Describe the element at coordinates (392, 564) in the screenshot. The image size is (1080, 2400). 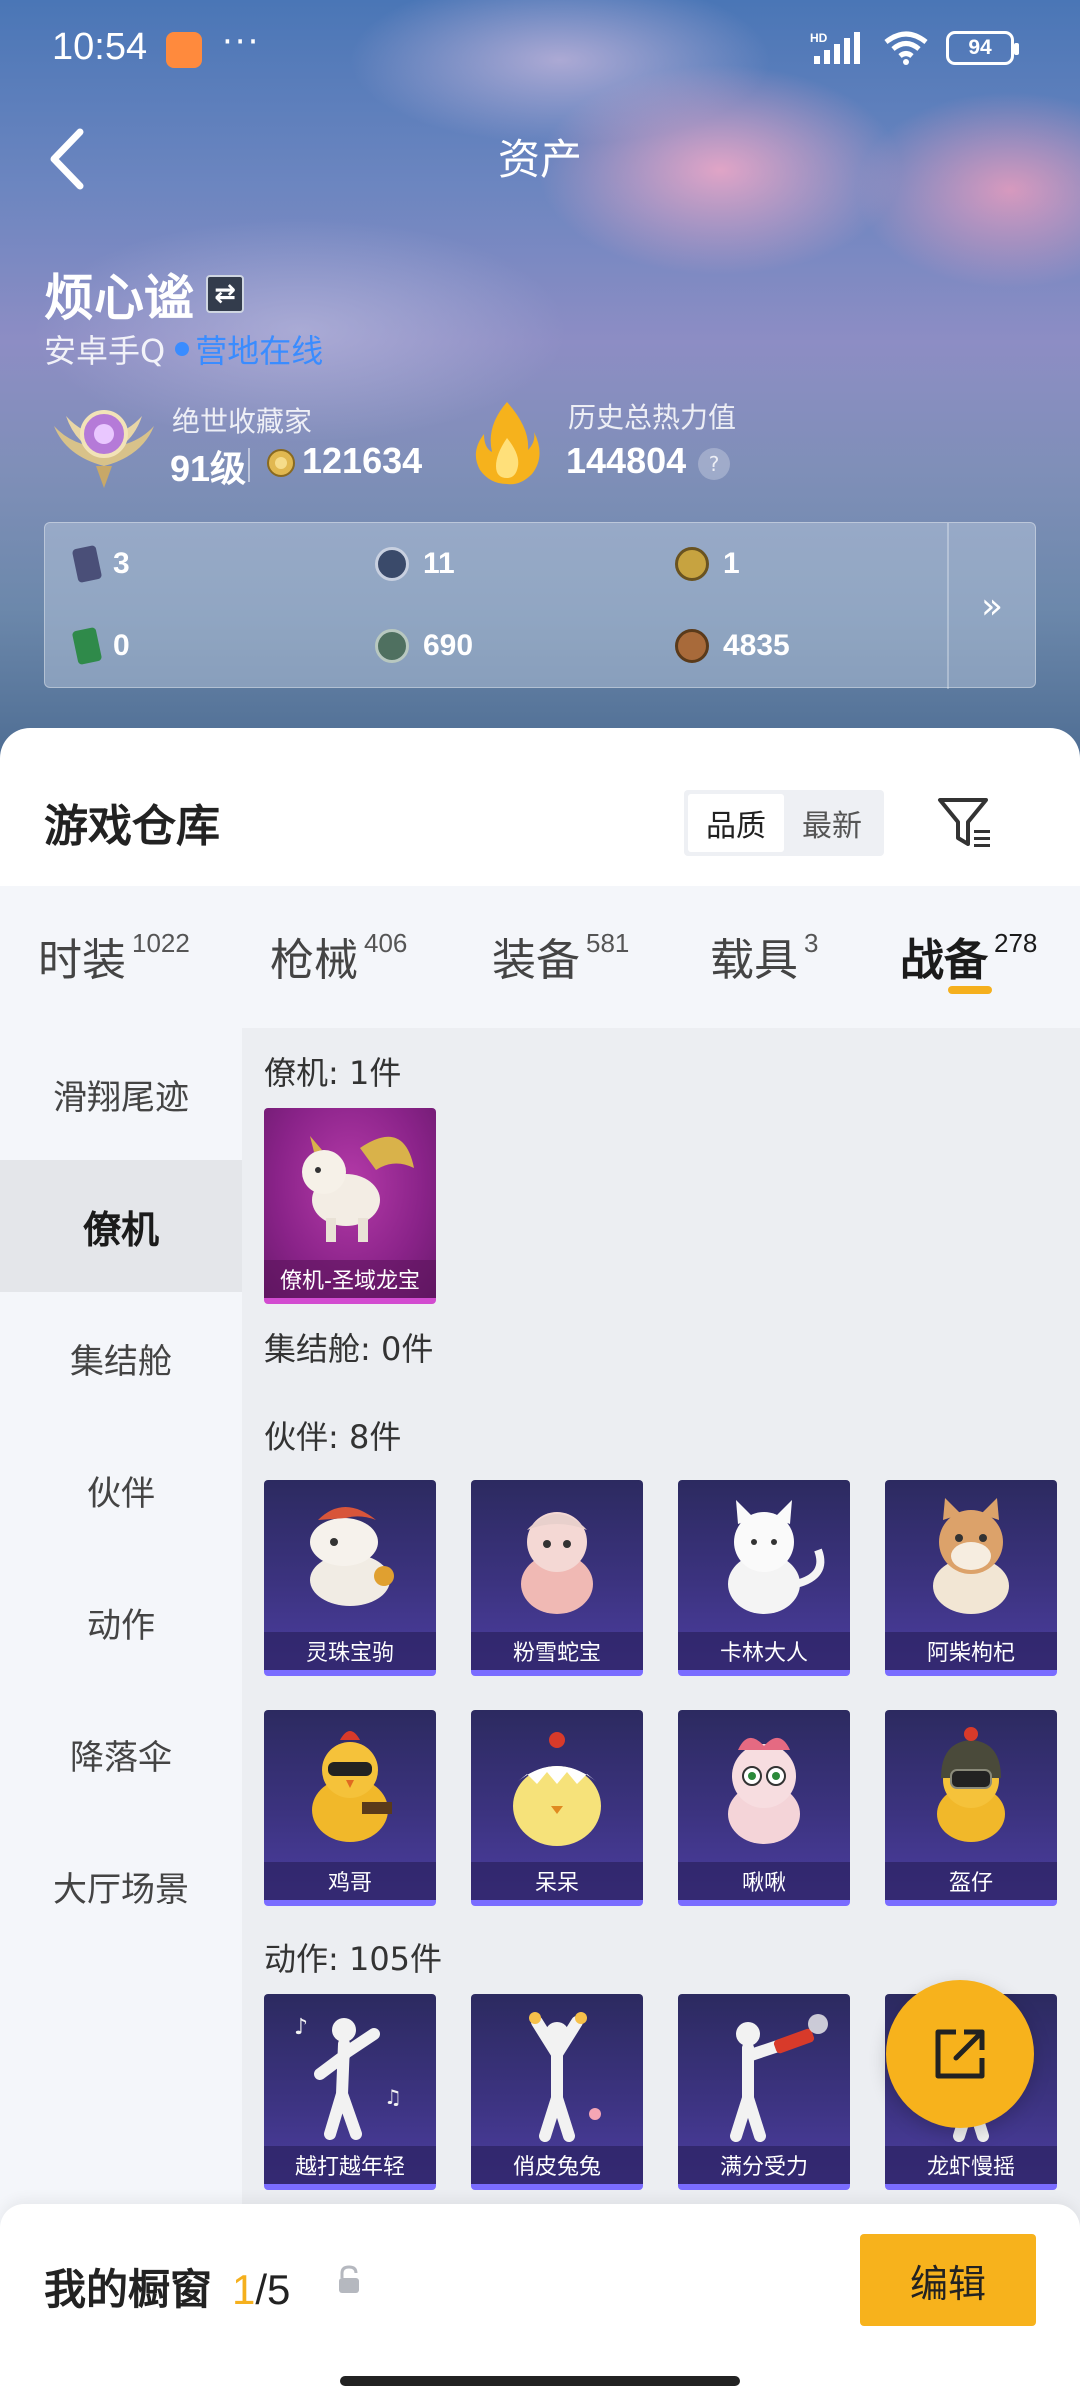
I see `gear-coin-icon` at that location.